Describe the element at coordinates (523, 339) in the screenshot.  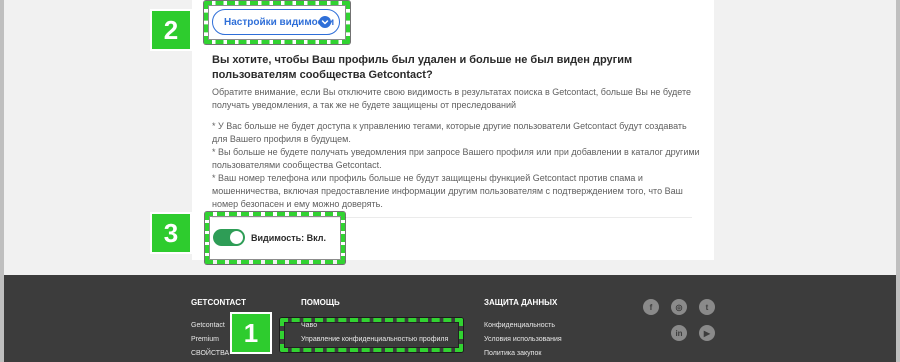
I see `footer-link-terms: Условия использования` at that location.